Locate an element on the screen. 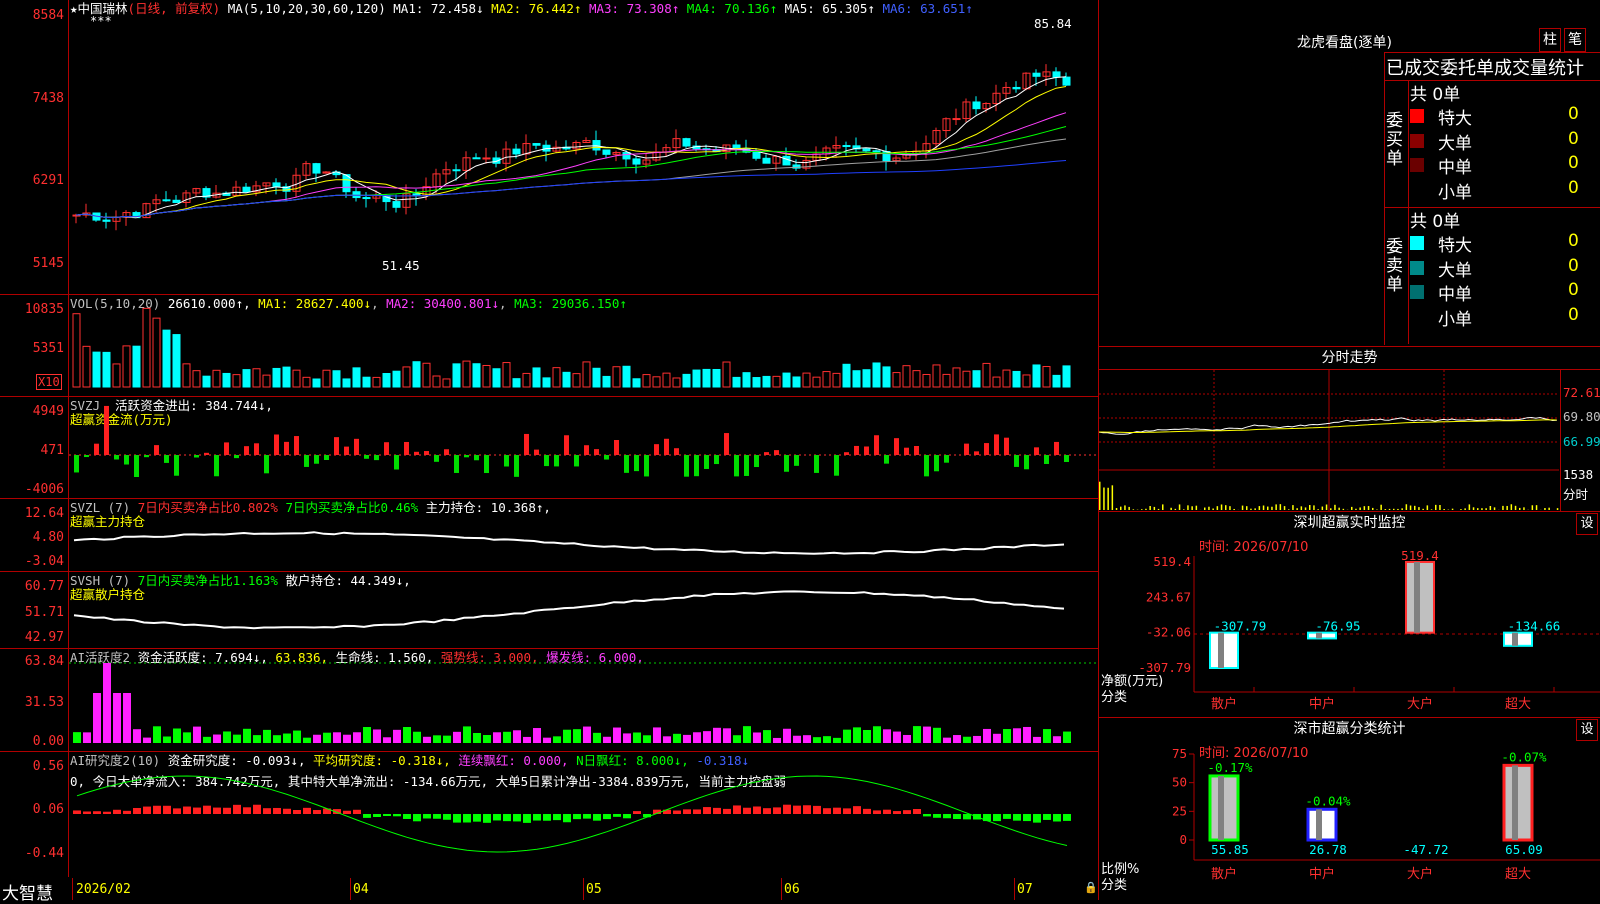 This screenshot has height=904, width=1600. axis-tick: 0.00 is located at coordinates (48, 742).